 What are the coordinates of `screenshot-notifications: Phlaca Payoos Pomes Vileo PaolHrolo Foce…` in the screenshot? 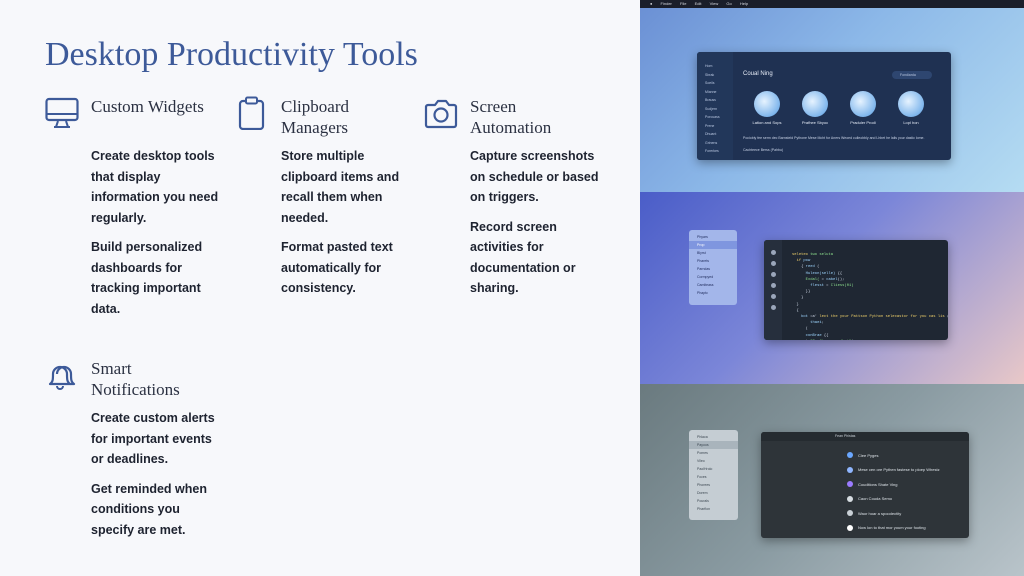 It's located at (832, 480).